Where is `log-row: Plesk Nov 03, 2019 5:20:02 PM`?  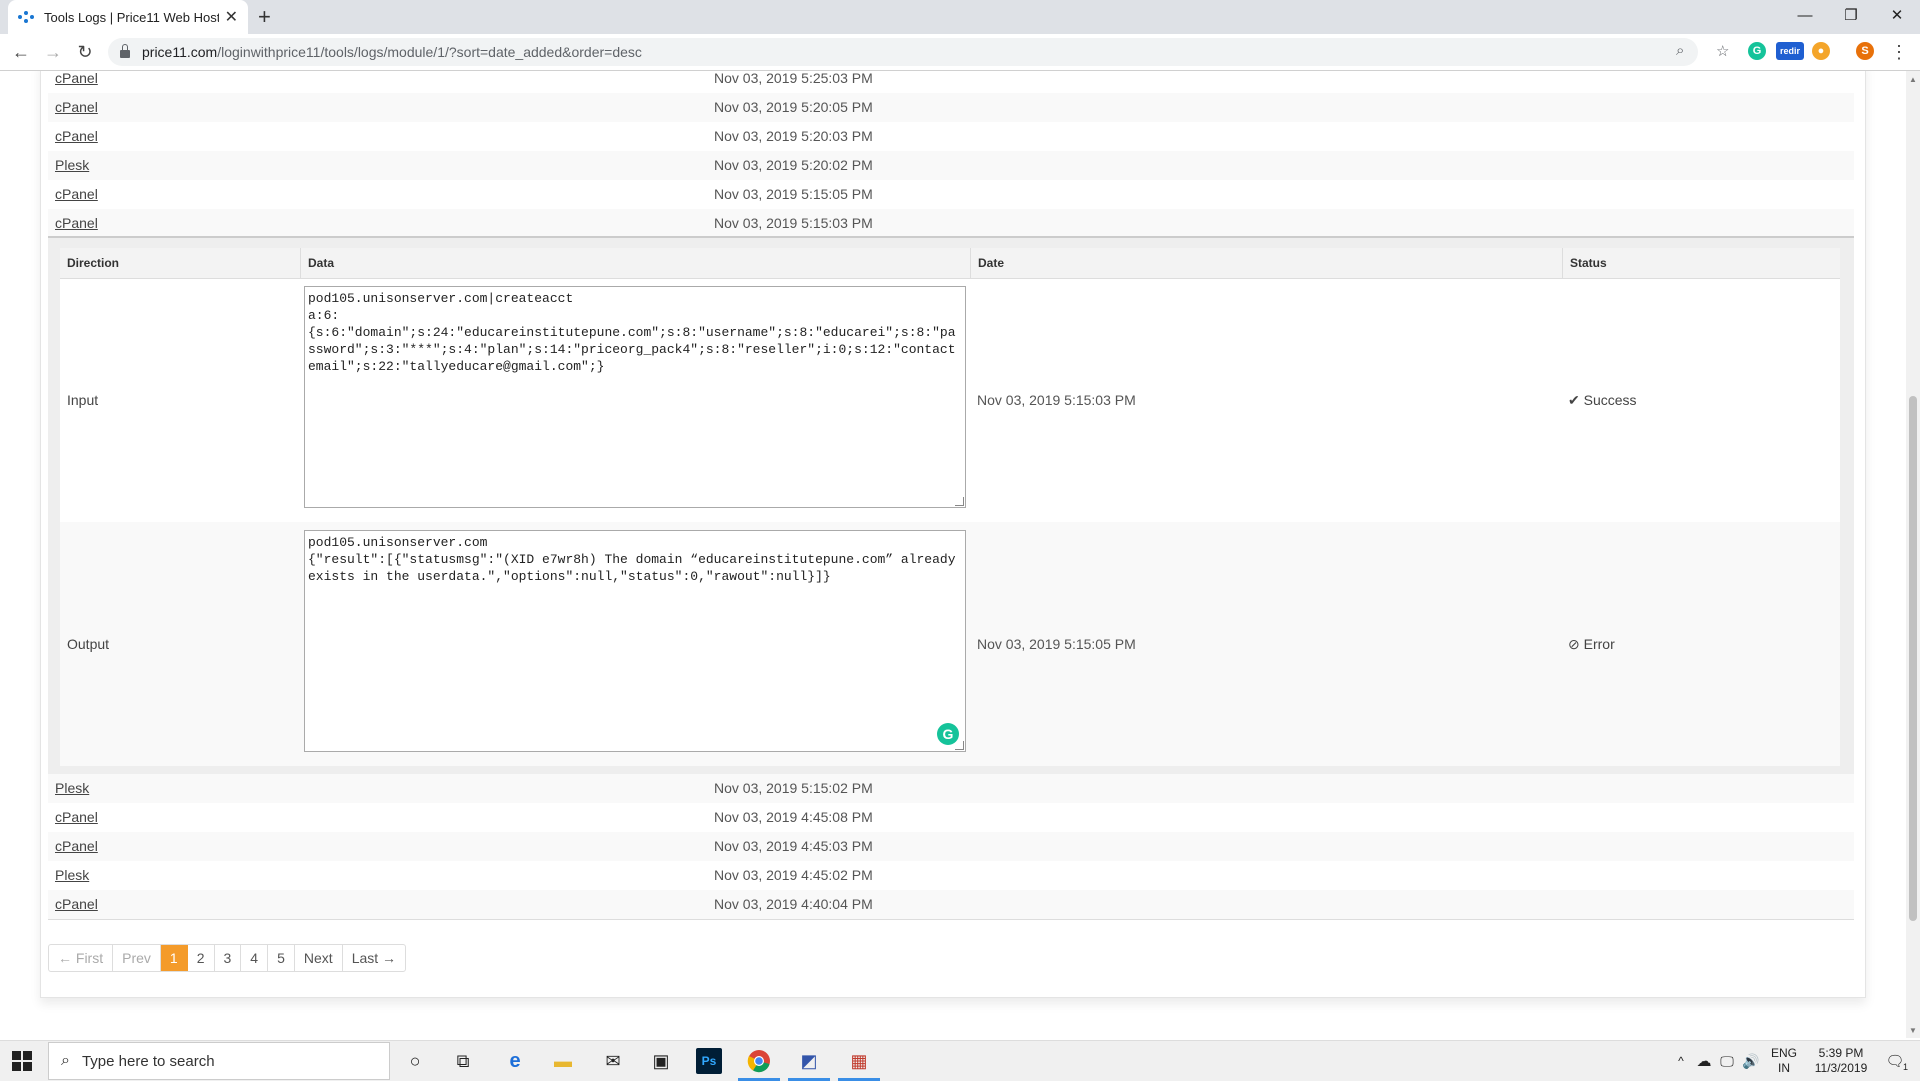
log-row: Plesk Nov 03, 2019 5:20:02 PM is located at coordinates (951, 165).